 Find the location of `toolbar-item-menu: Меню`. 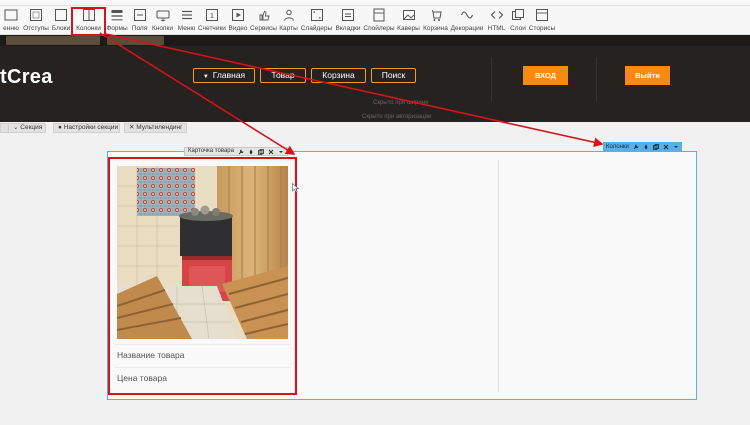

toolbar-item-menu: Меню is located at coordinates (186, 20).